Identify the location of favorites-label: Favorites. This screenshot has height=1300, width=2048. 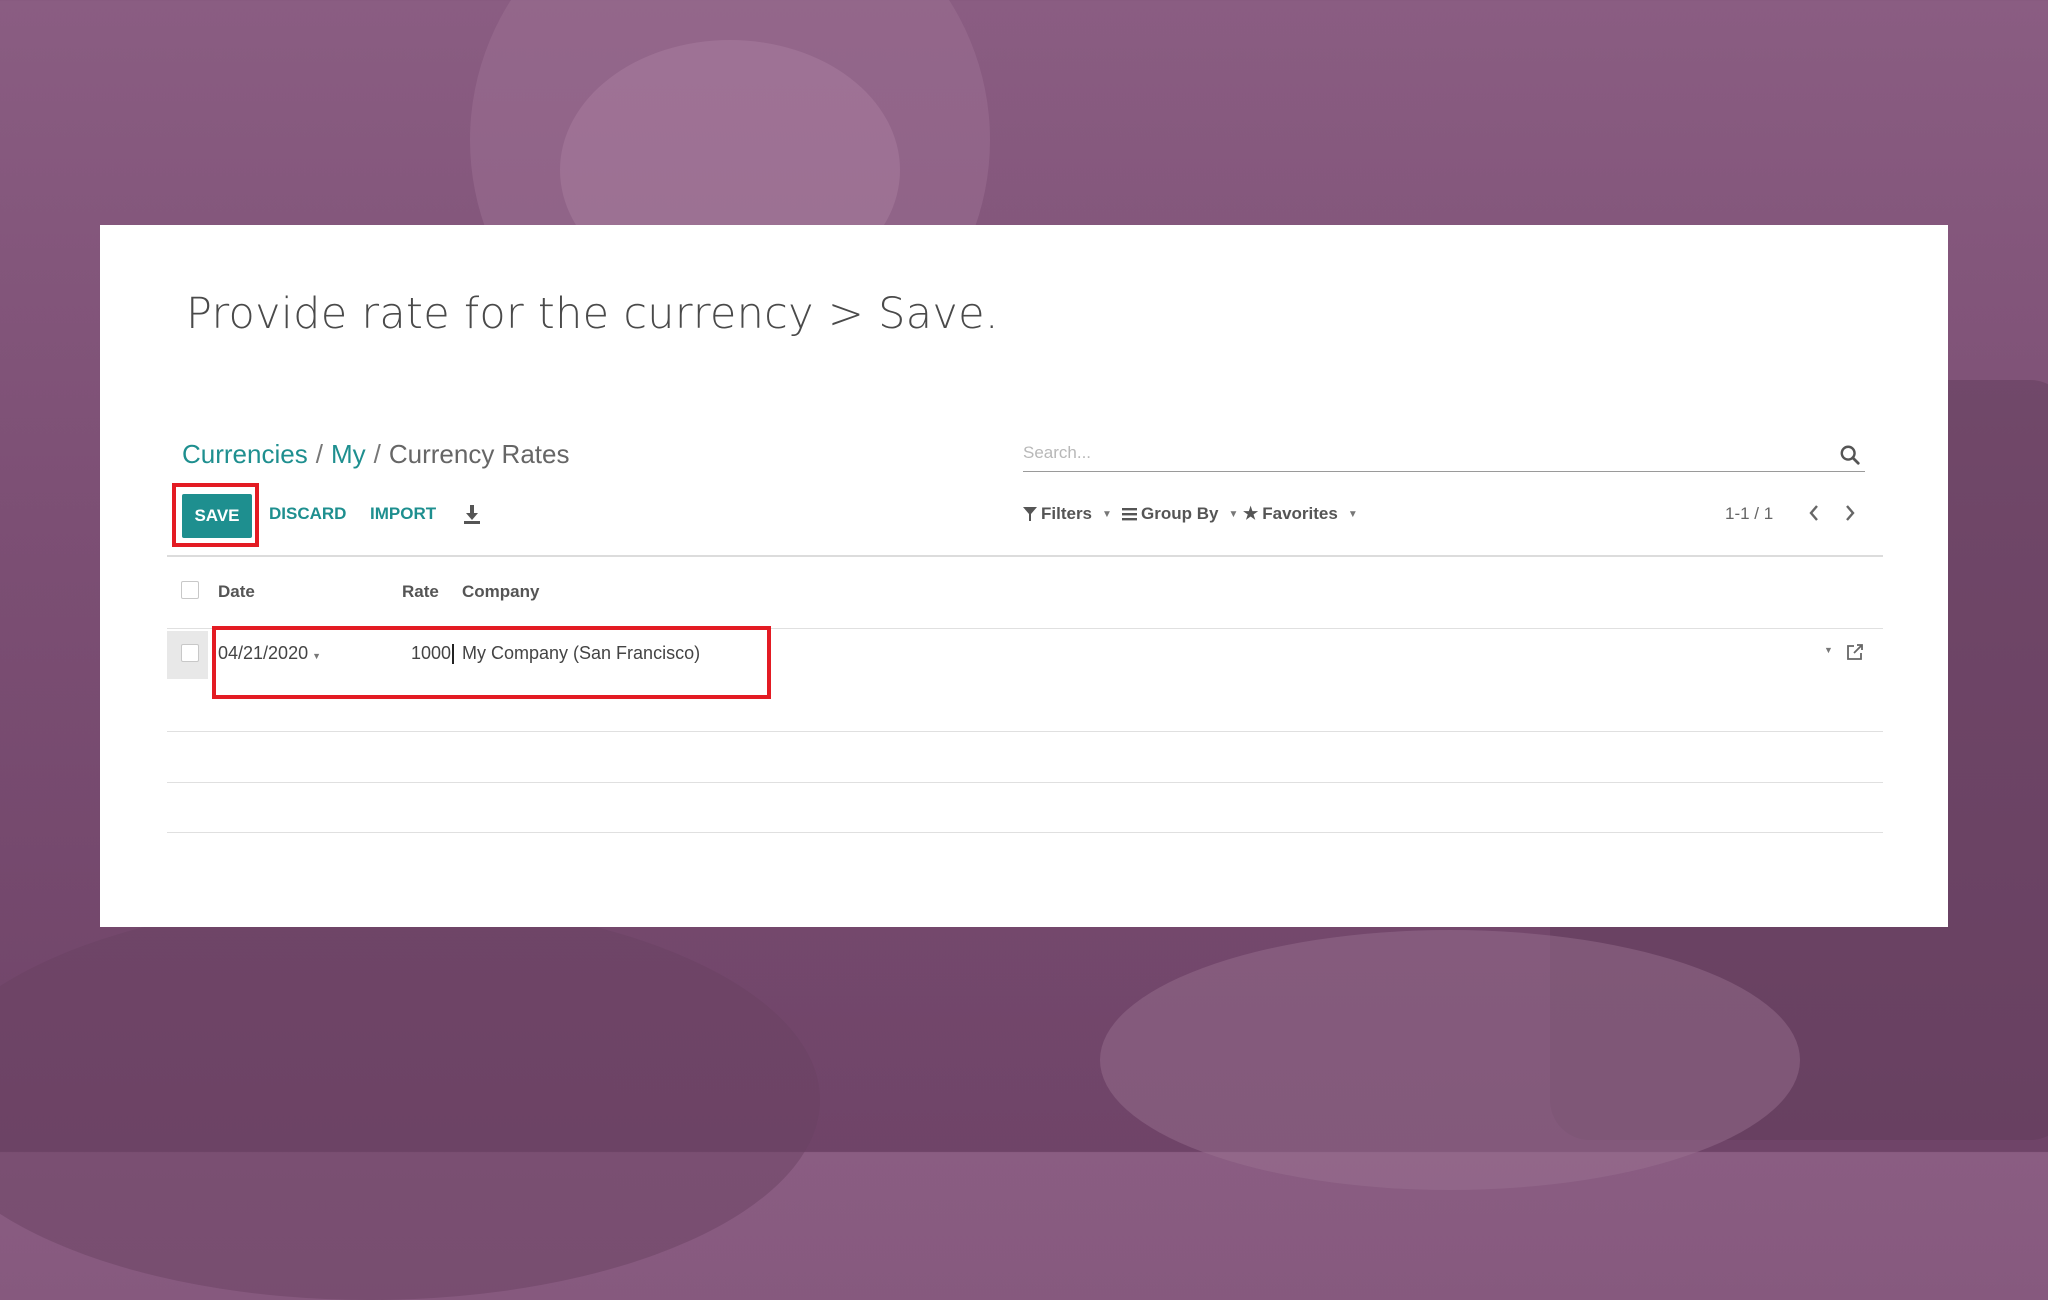
(1300, 513).